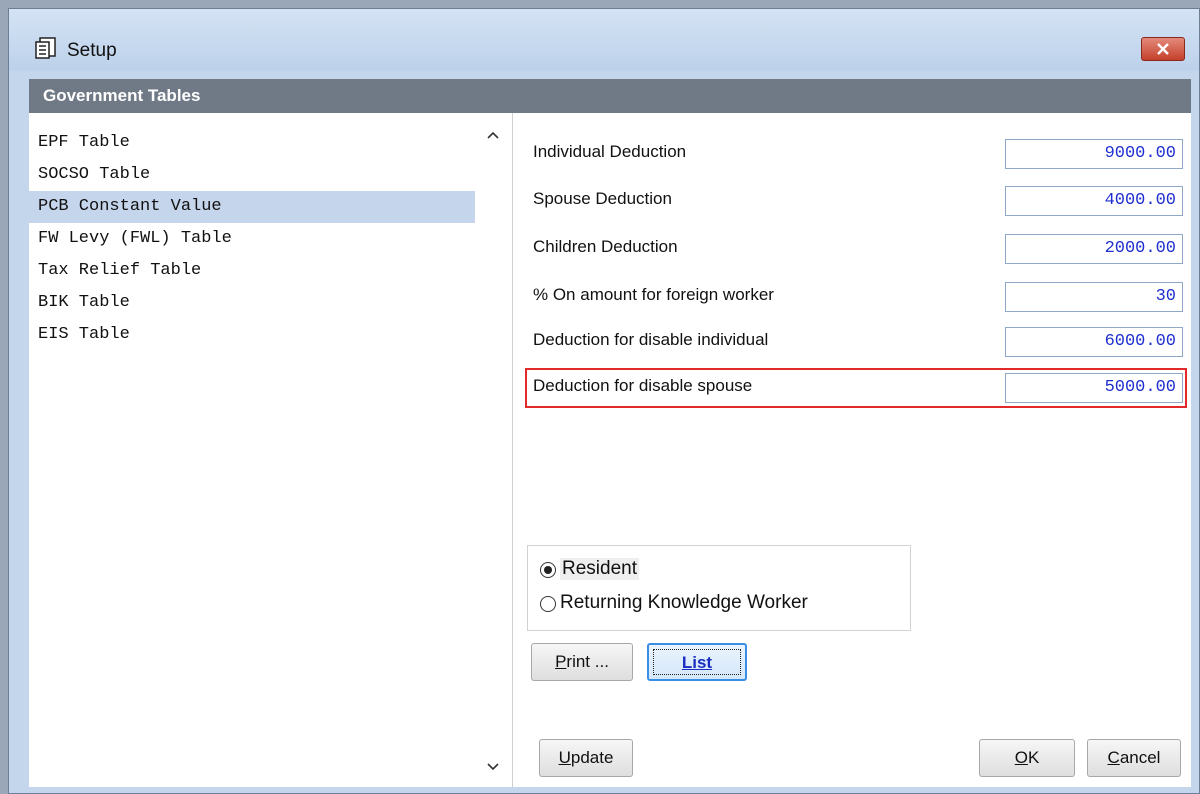 This screenshot has width=1200, height=794. What do you see at coordinates (252, 175) in the screenshot?
I see `list-item-socso: SOCSO Table` at bounding box center [252, 175].